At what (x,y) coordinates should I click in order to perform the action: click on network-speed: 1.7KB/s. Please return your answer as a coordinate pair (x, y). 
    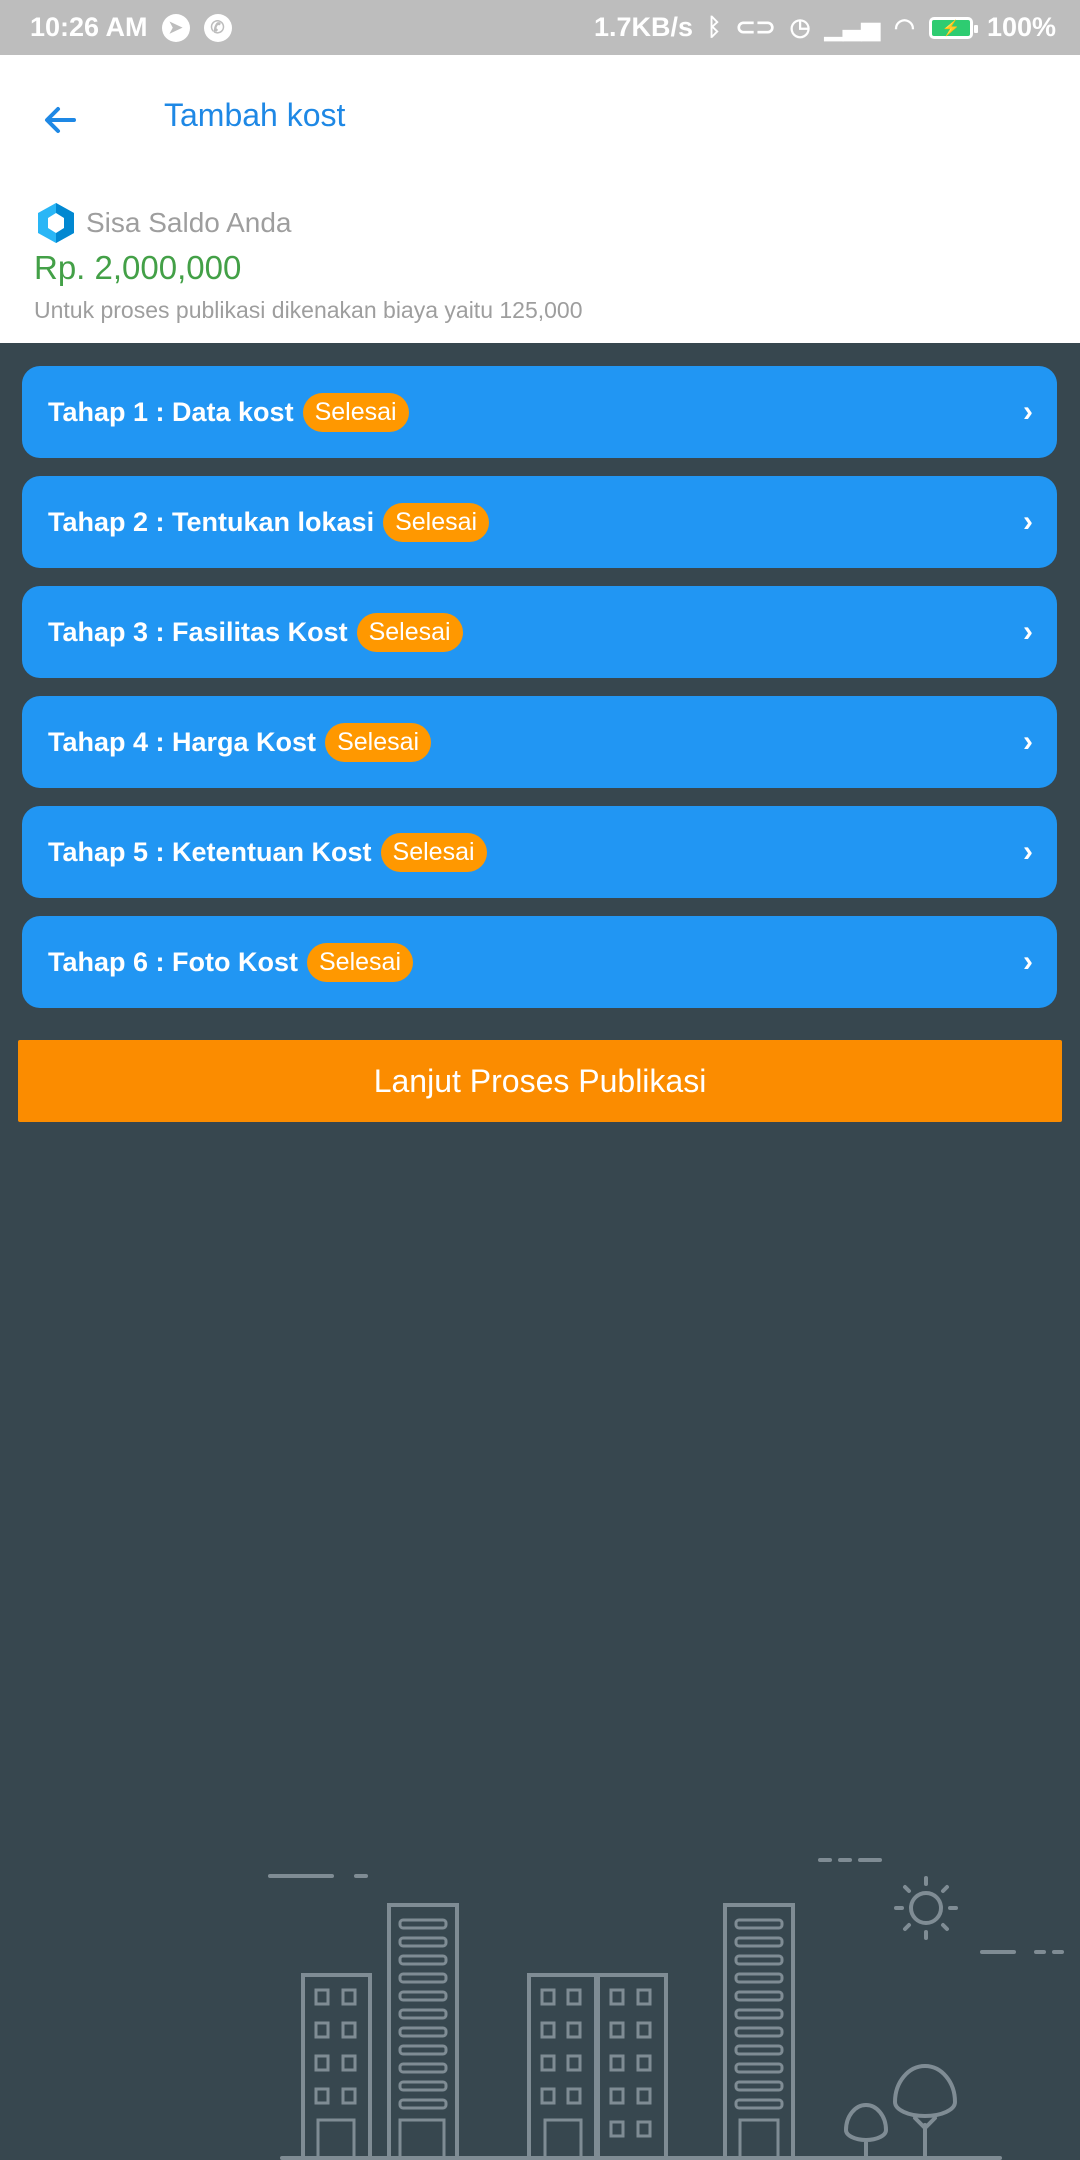
    Looking at the image, I should click on (643, 27).